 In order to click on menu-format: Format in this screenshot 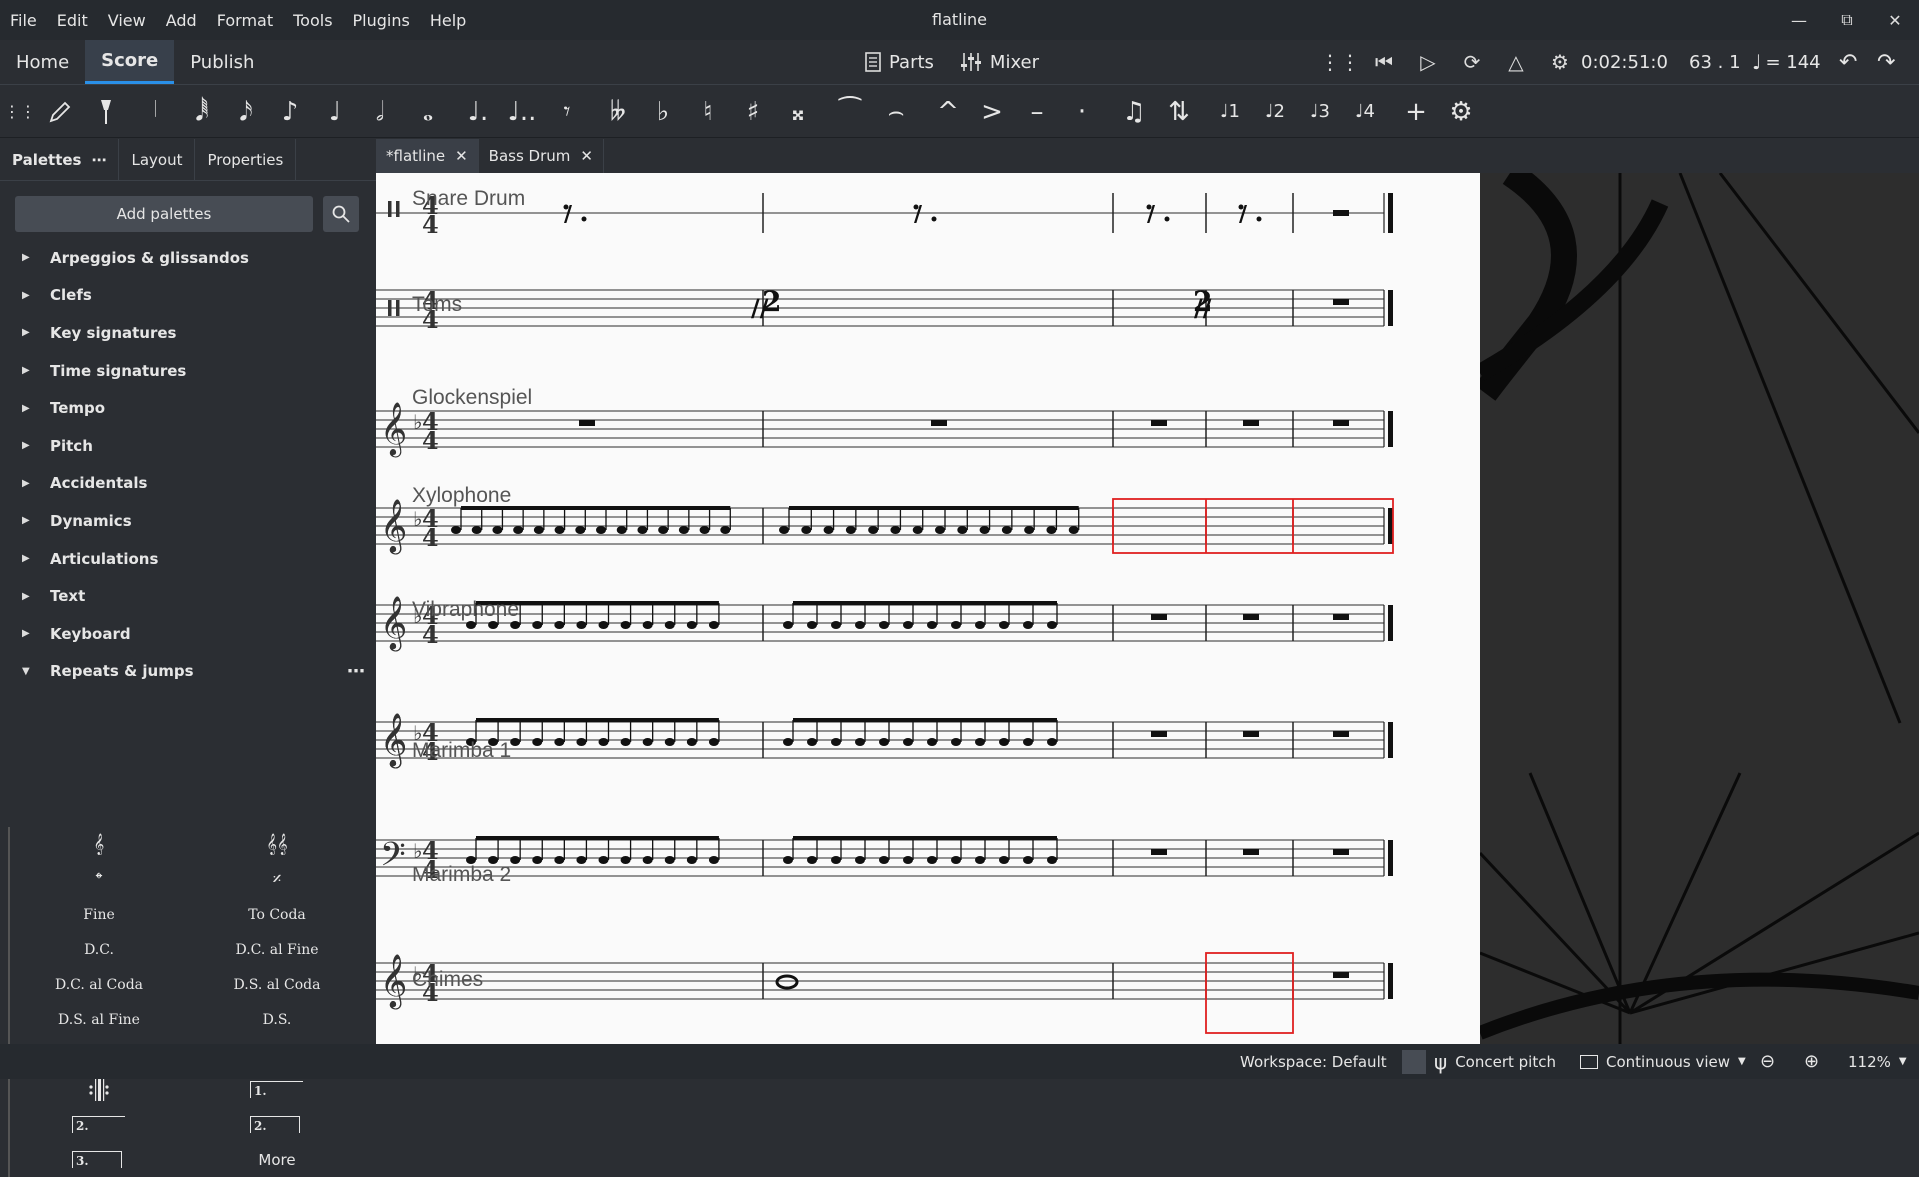, I will do `click(245, 20)`.